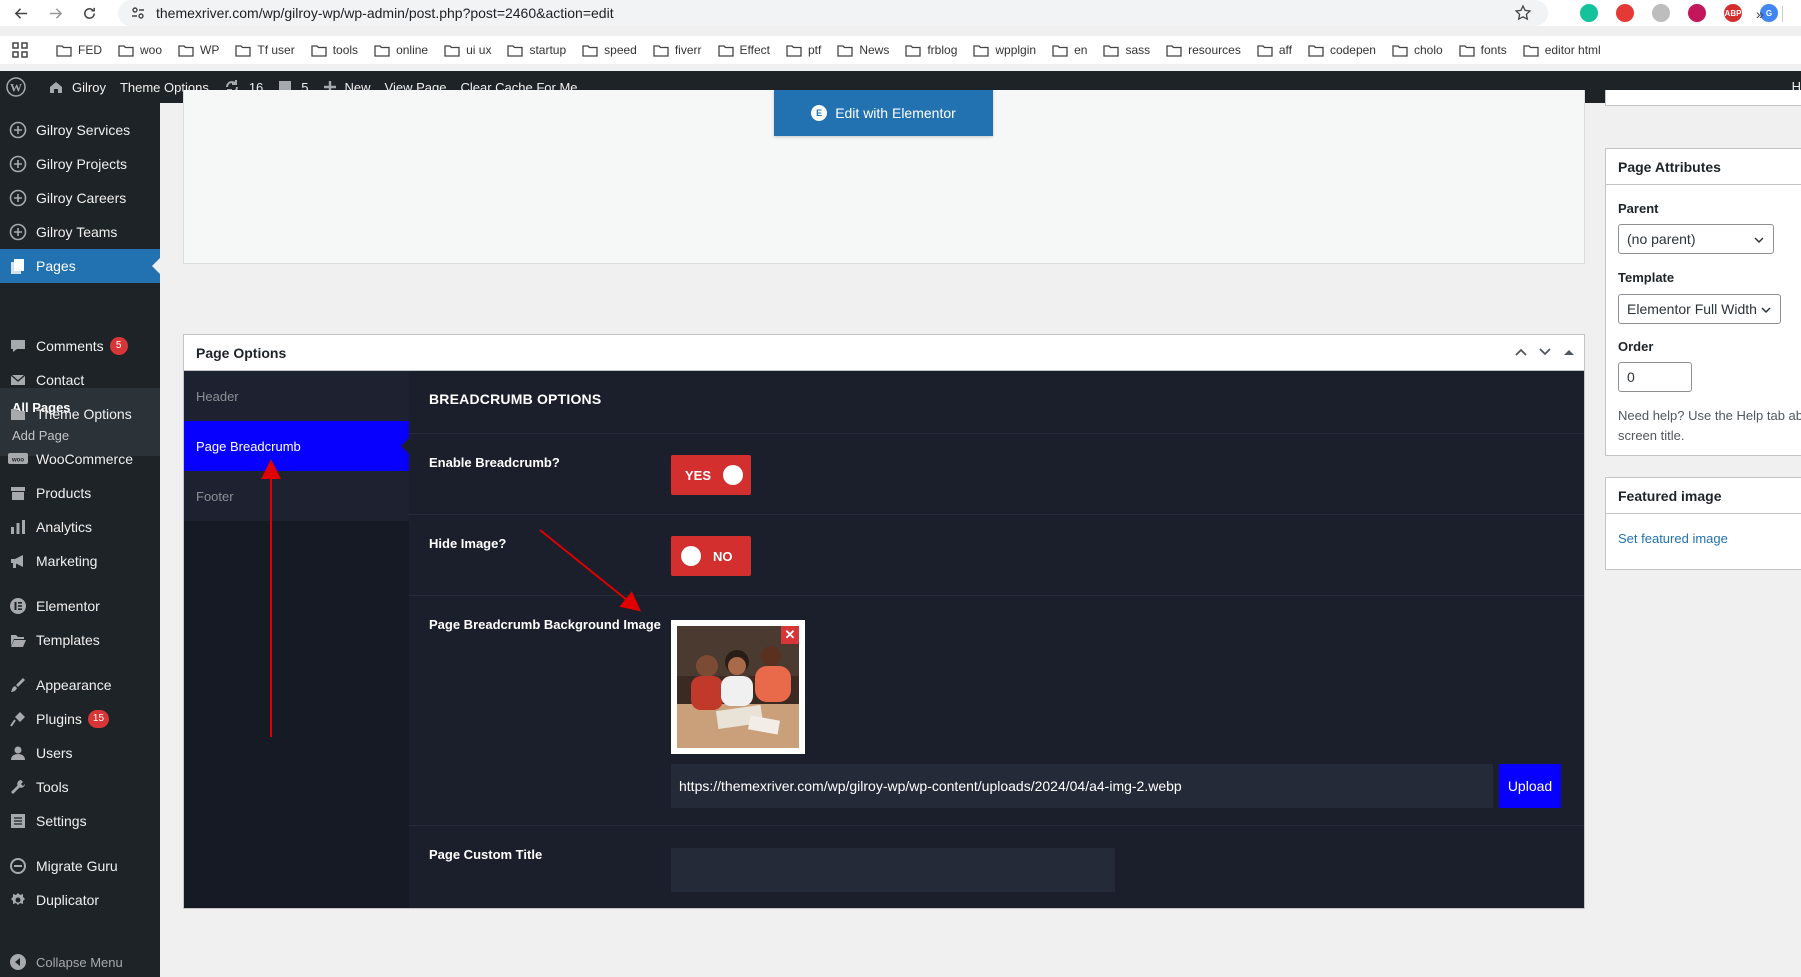  What do you see at coordinates (1661, 13) in the screenshot?
I see `gray-extension-icon` at bounding box center [1661, 13].